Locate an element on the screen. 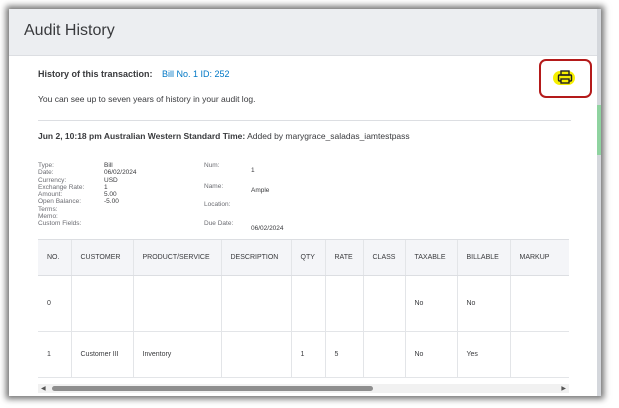  printer-icon is located at coordinates (565, 77).